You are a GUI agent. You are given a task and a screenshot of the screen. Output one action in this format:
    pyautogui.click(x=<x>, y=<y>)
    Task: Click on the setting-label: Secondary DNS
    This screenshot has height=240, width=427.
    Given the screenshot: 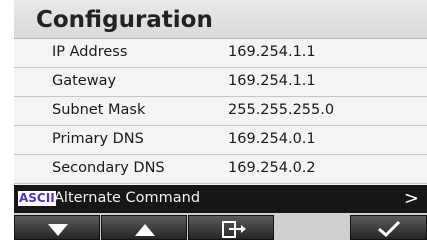 What is the action you would take?
    pyautogui.click(x=108, y=168)
    